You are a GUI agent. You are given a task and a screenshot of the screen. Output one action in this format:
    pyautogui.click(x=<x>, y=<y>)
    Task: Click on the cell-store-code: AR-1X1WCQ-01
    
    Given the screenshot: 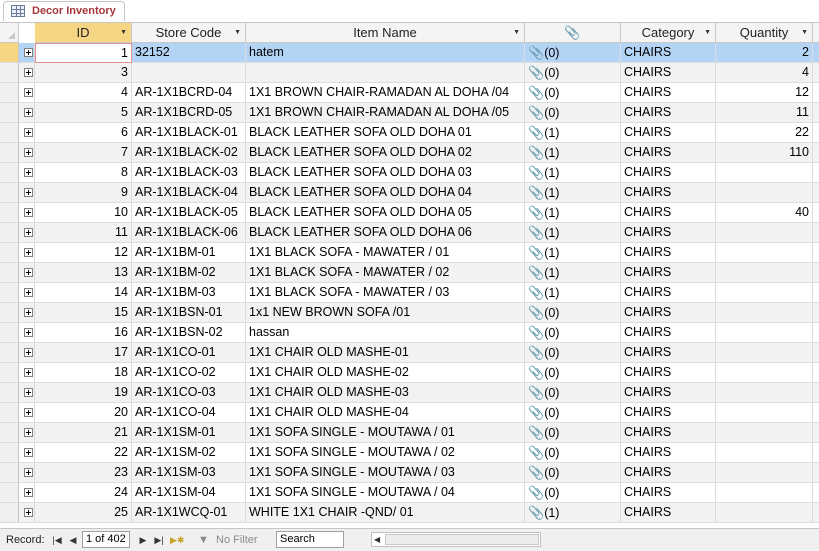 What is the action you would take?
    pyautogui.click(x=189, y=513)
    